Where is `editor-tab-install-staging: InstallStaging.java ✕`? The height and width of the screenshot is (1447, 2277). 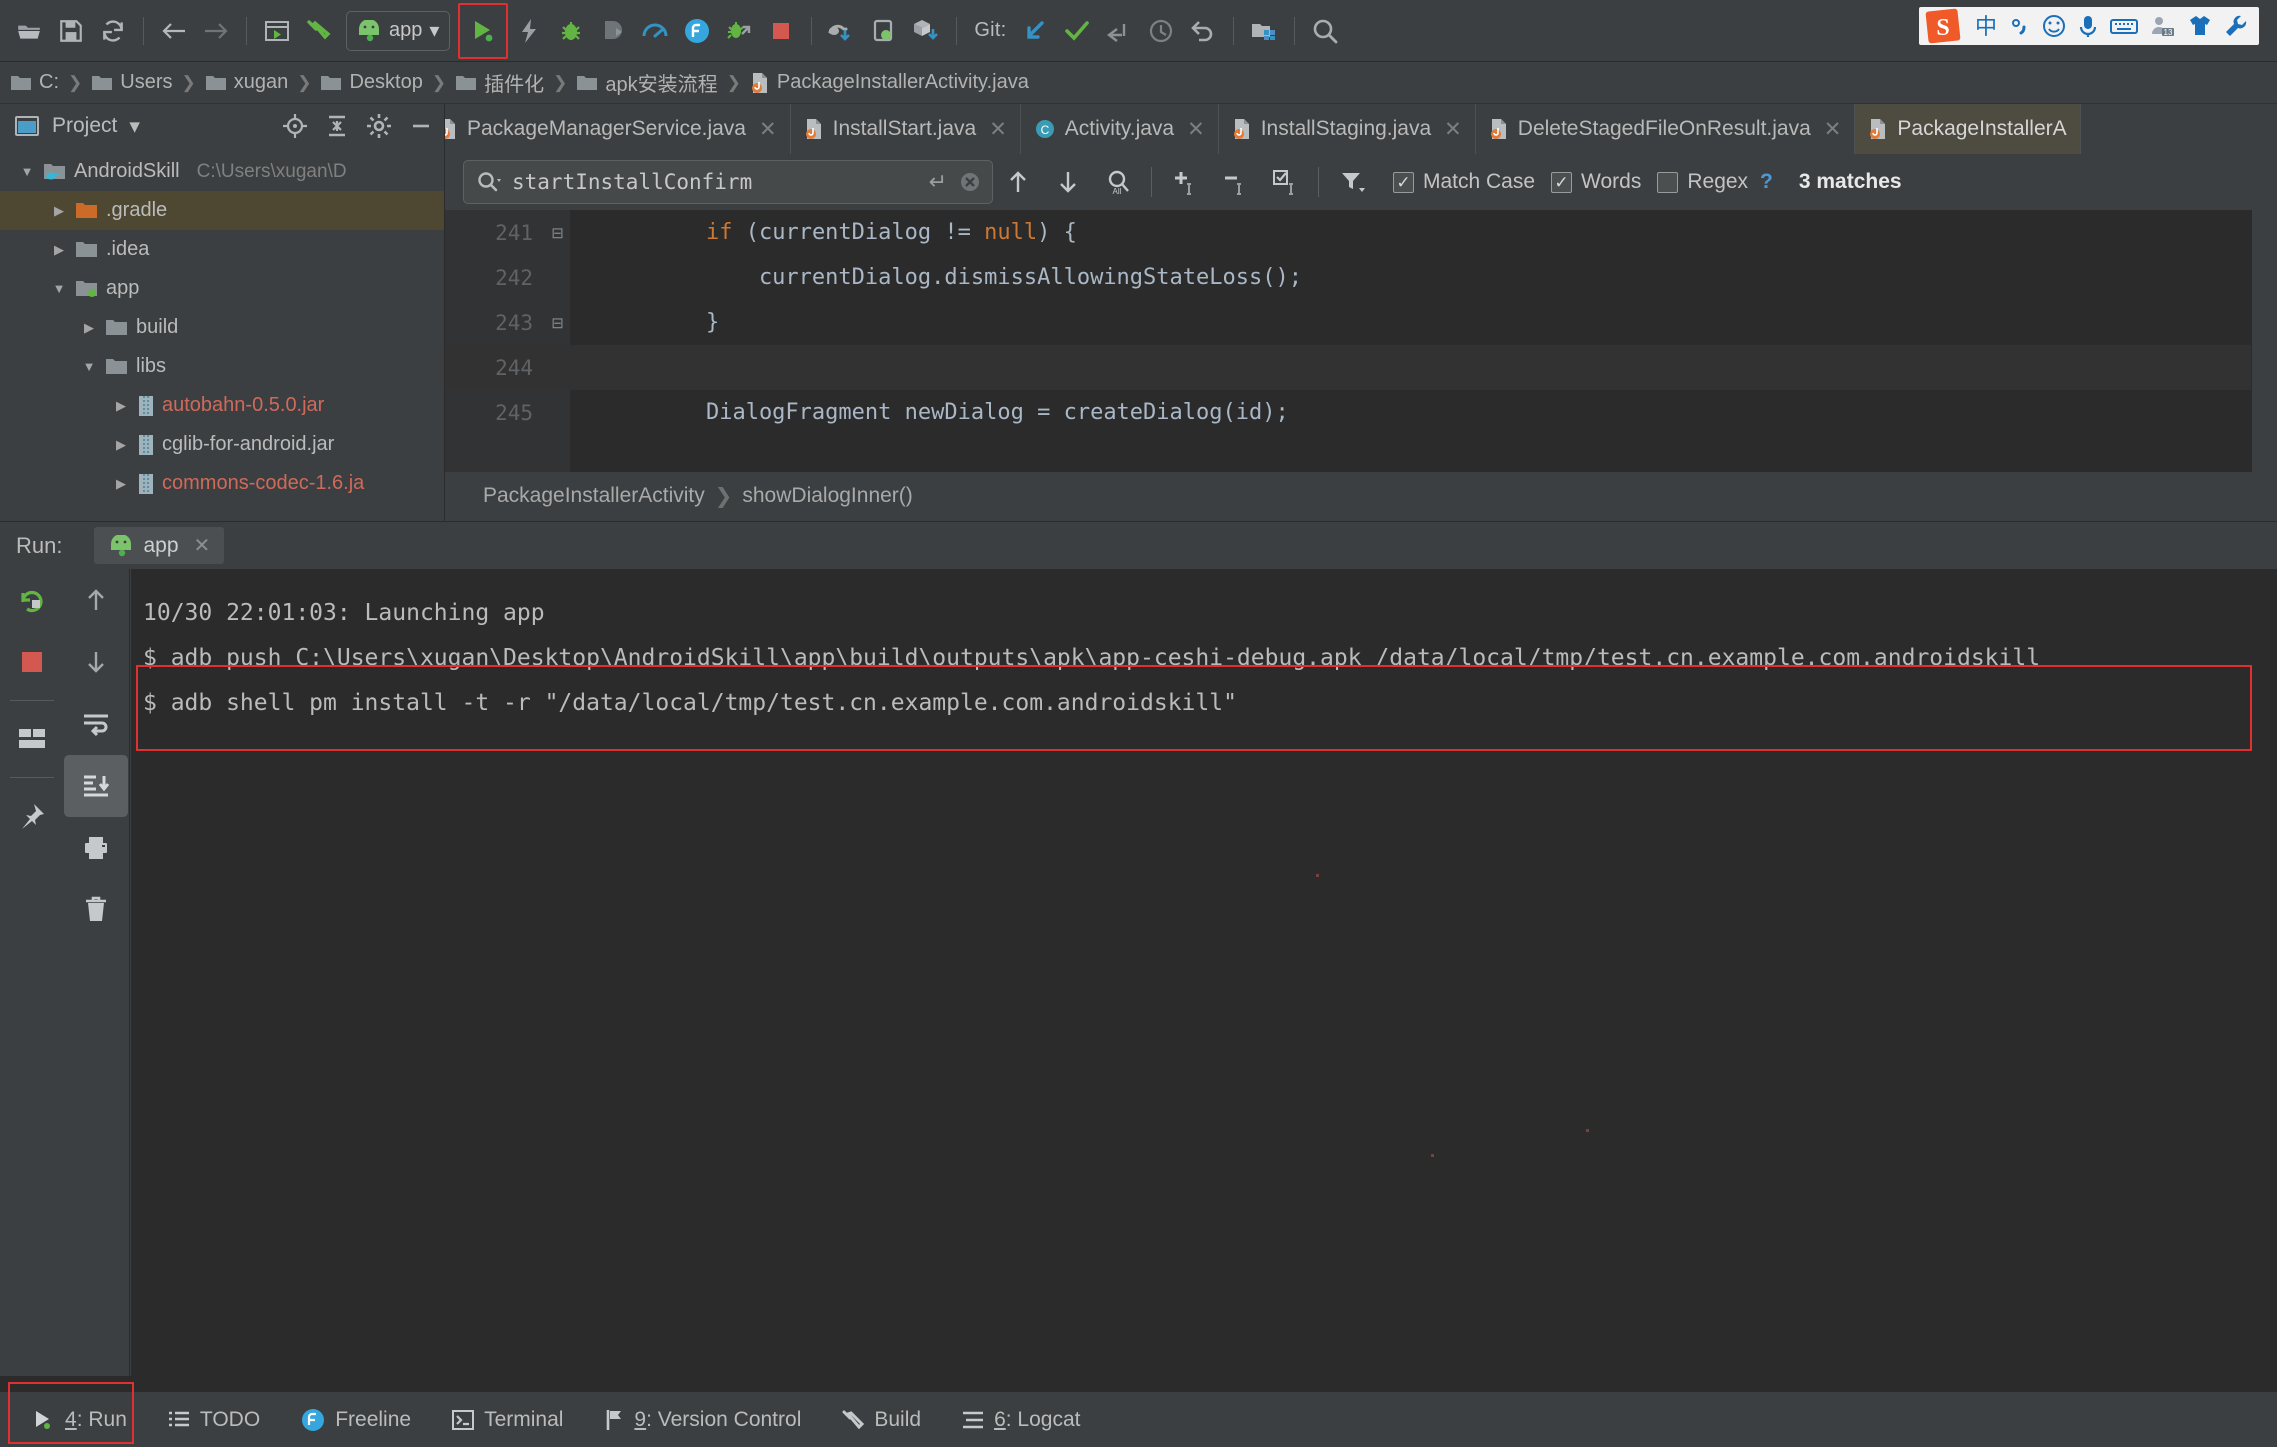 editor-tab-install-staging: InstallStaging.java ✕ is located at coordinates (1347, 129).